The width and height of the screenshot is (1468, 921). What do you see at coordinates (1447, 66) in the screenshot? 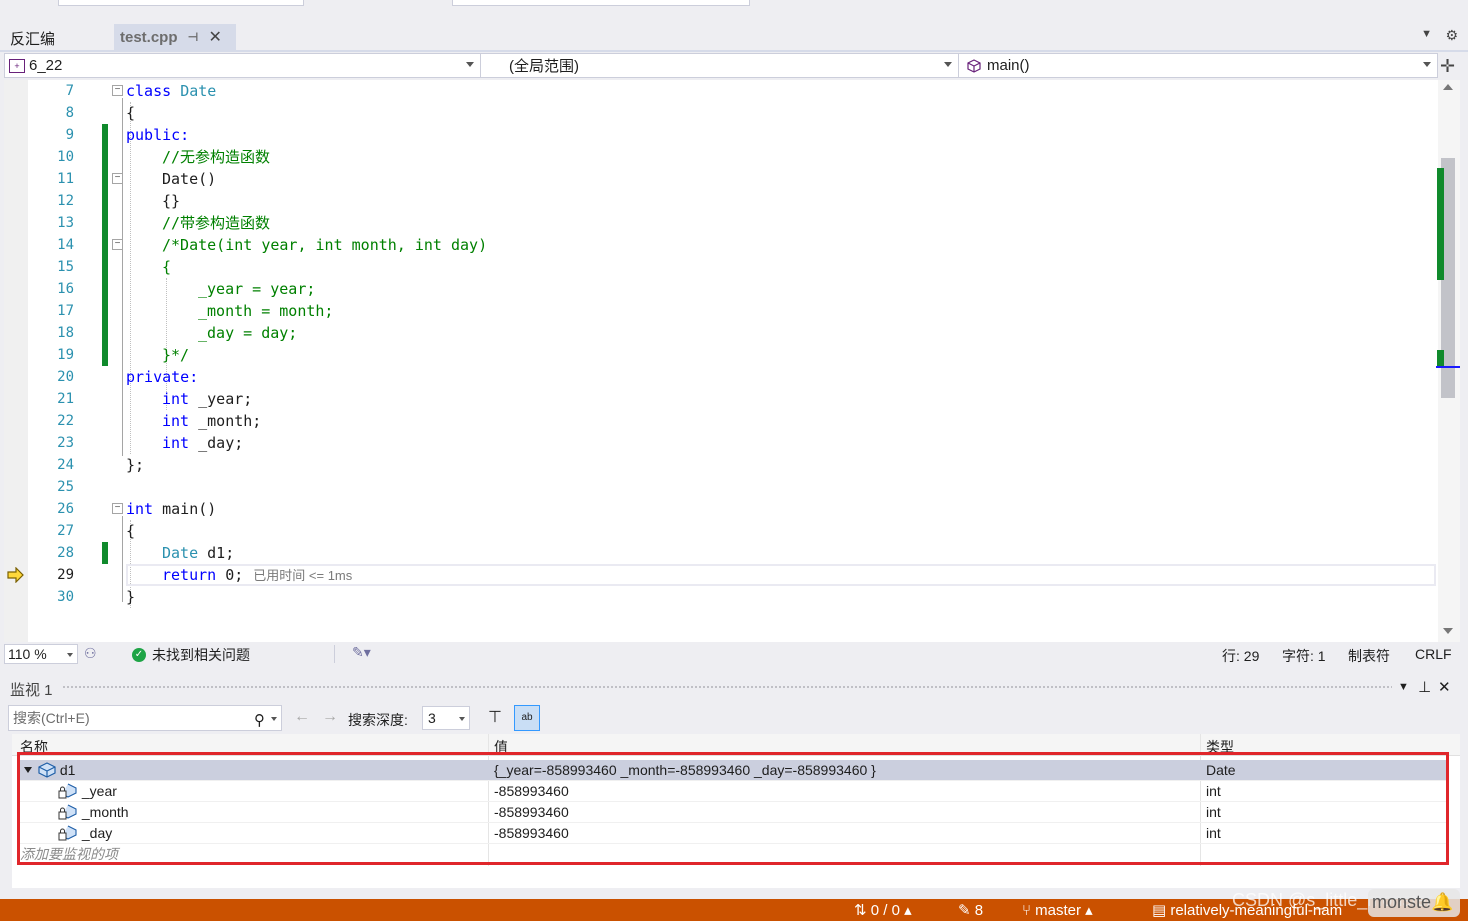
I see `split-window-icon: ✛` at bounding box center [1447, 66].